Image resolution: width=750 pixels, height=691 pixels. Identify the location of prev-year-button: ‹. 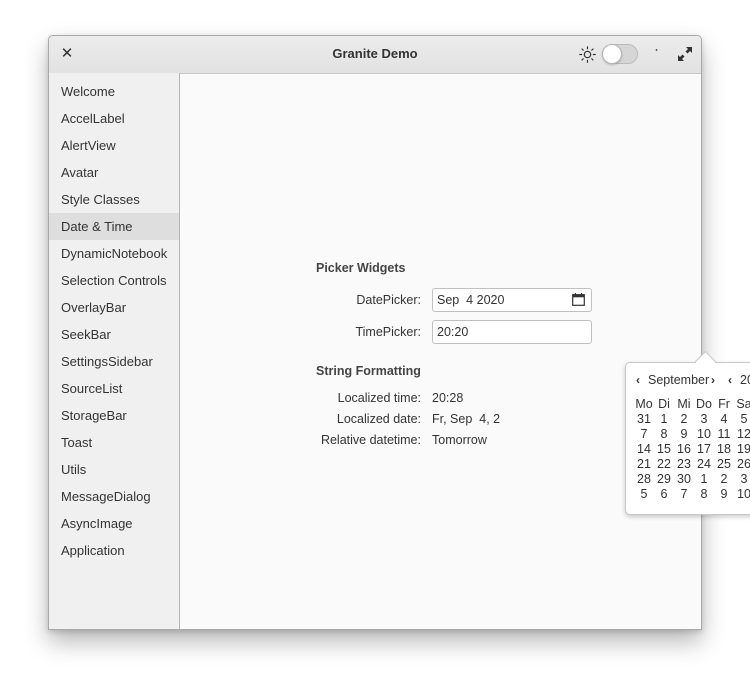
(730, 380).